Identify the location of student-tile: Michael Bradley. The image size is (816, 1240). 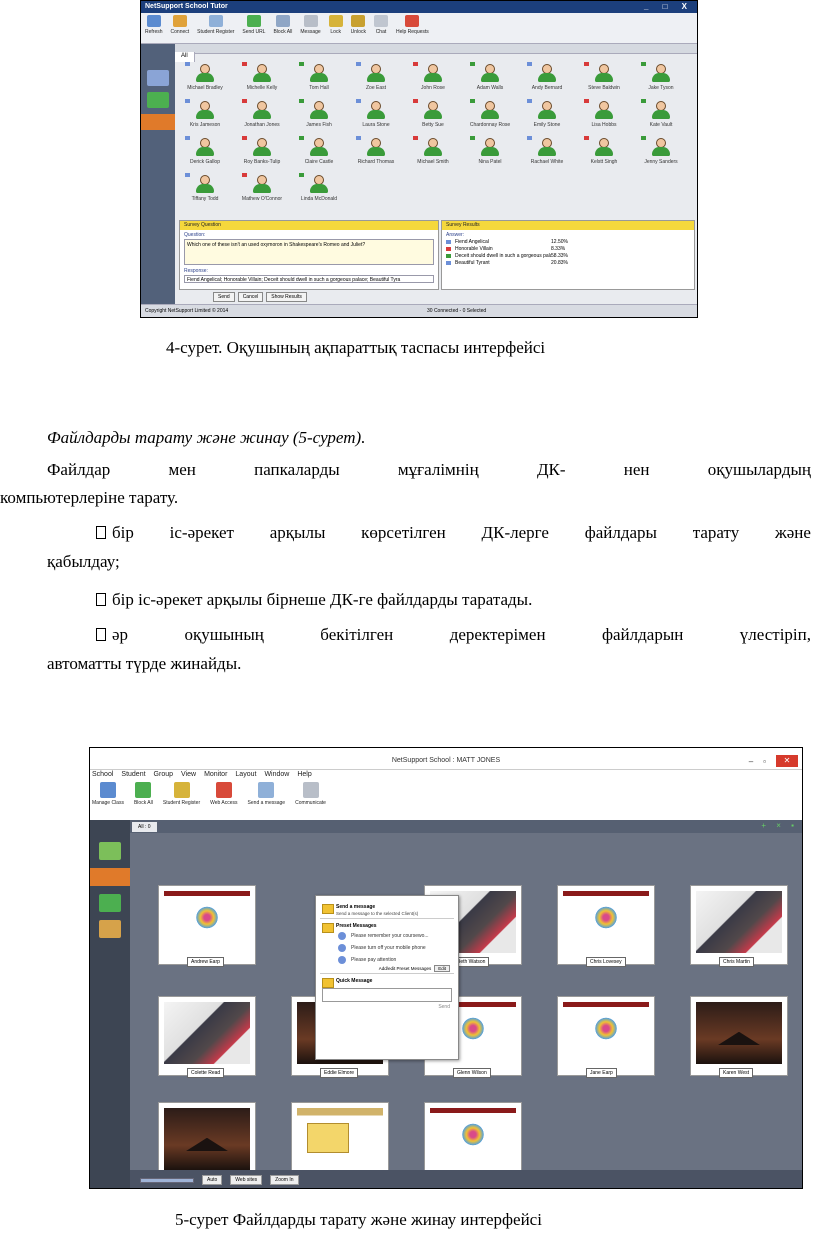
(205, 78).